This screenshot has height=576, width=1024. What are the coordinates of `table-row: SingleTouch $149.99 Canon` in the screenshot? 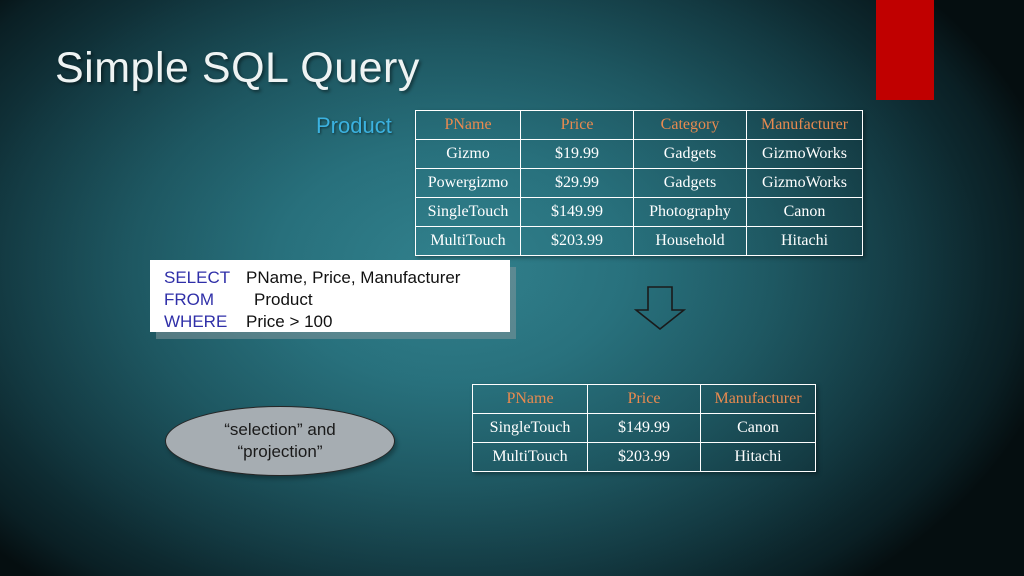 It's located at (644, 428).